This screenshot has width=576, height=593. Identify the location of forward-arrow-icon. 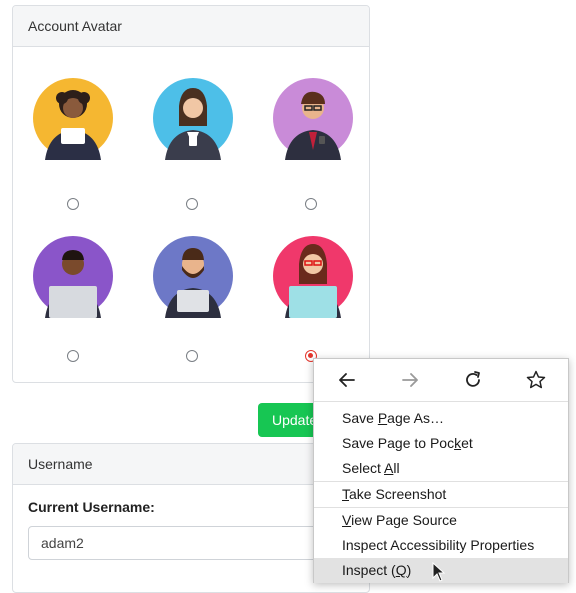
(410, 380).